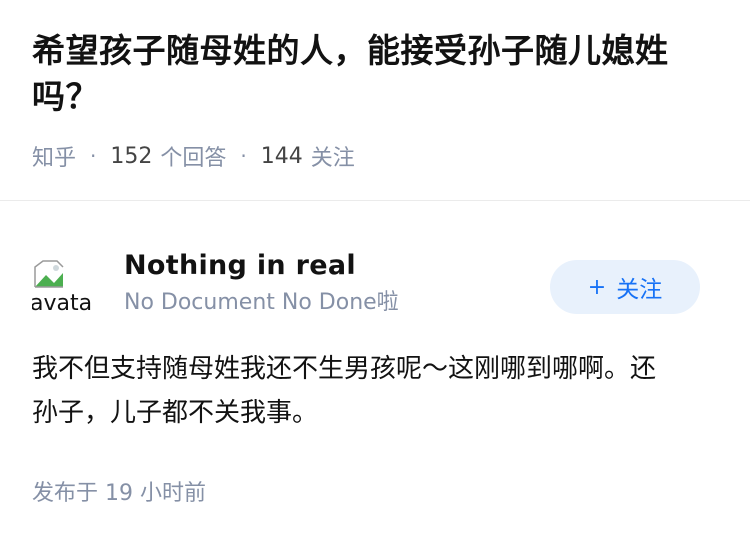  I want to click on follow-button-label: 关注, so click(639, 290).